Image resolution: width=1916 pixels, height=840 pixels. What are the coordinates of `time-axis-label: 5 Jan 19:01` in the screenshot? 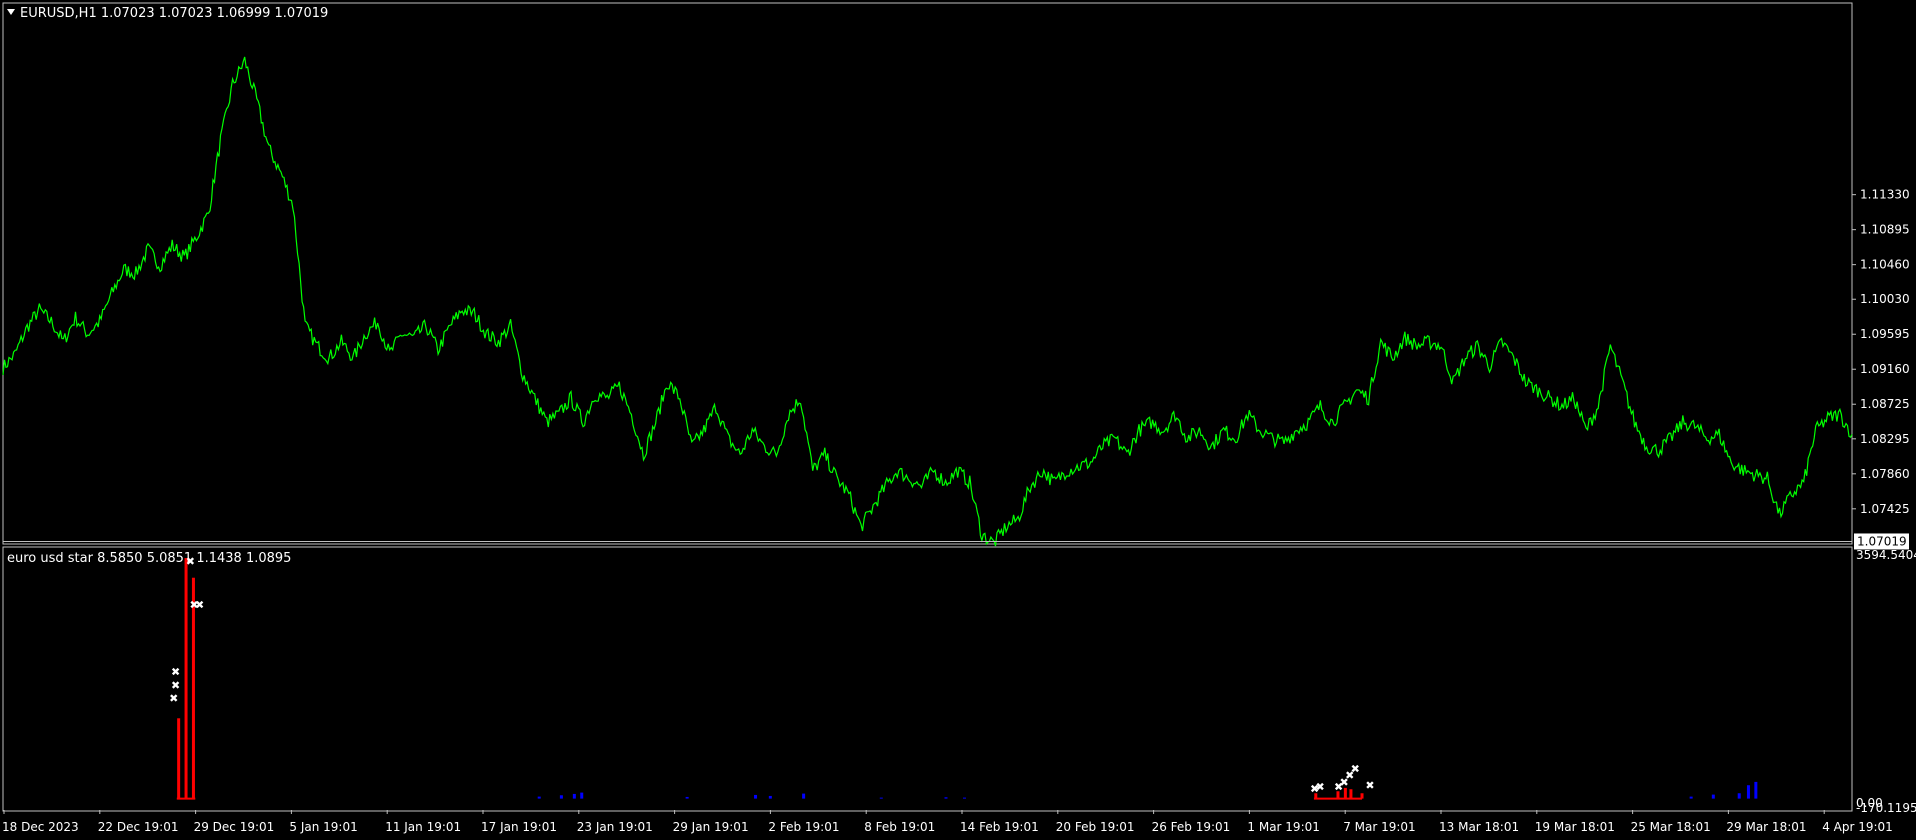 It's located at (323, 827).